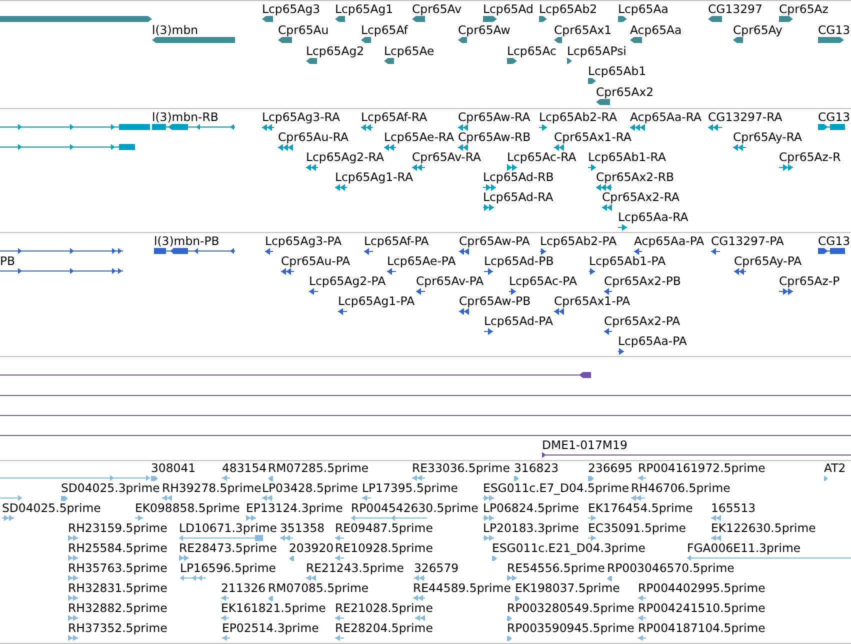  What do you see at coordinates (640, 508) in the screenshot?
I see `est-label: EK176454.5prime` at bounding box center [640, 508].